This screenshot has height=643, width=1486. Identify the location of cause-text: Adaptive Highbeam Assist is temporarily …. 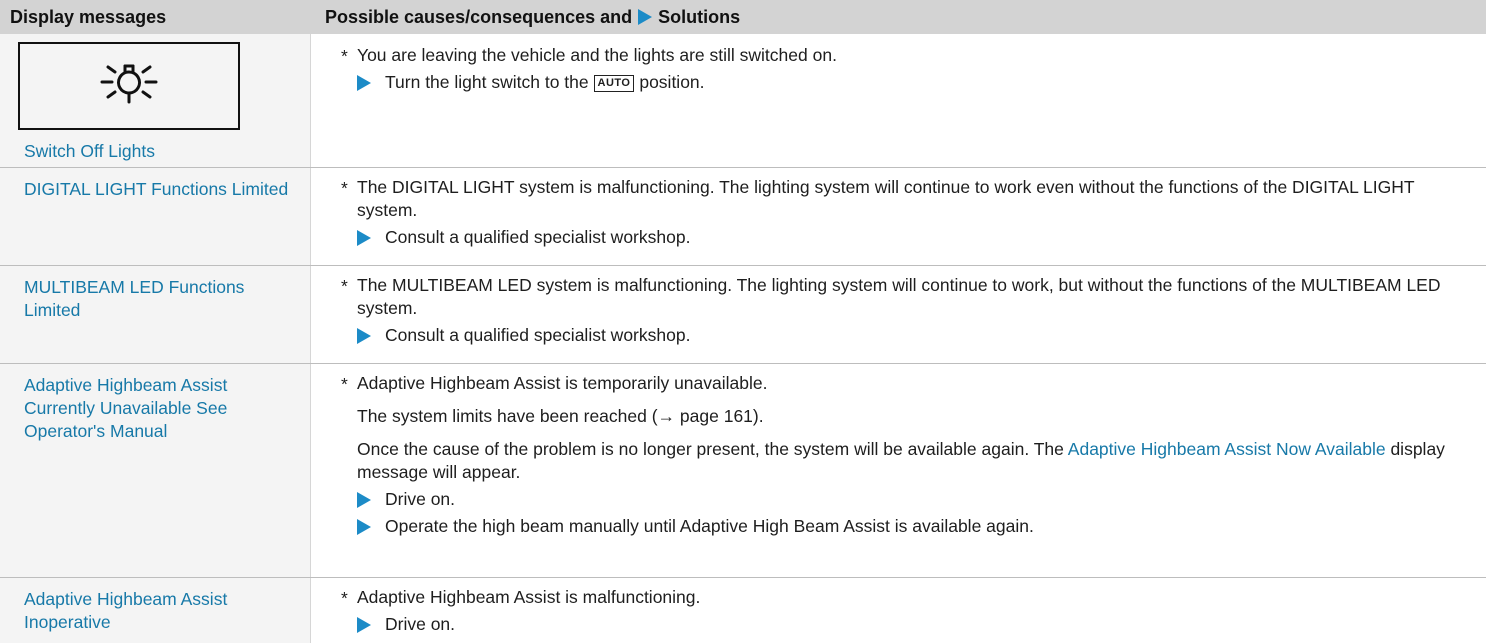
(562, 383).